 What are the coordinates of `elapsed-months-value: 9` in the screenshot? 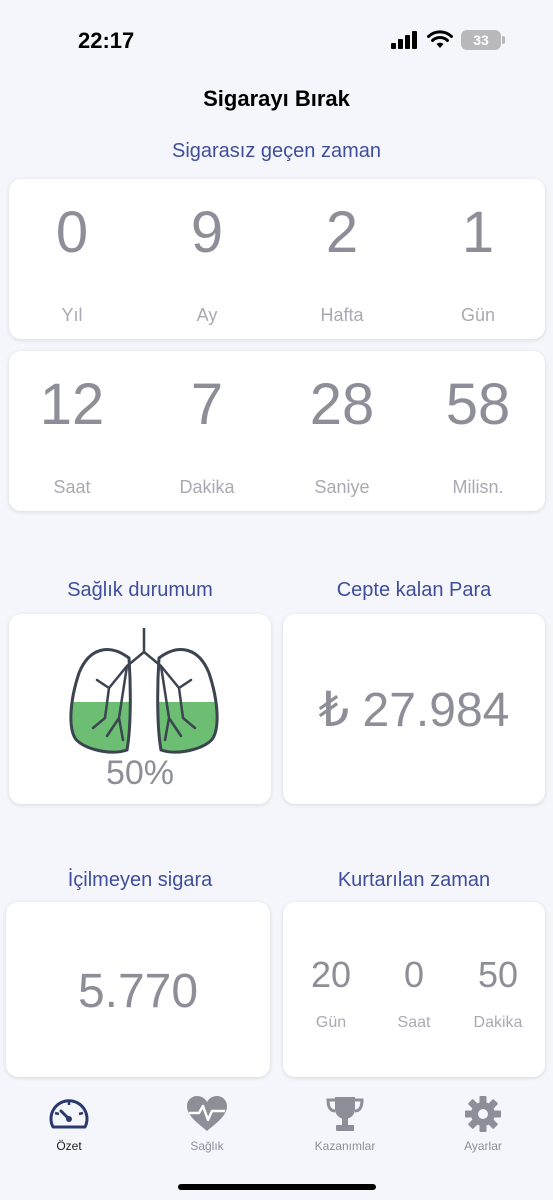 It's located at (207, 232).